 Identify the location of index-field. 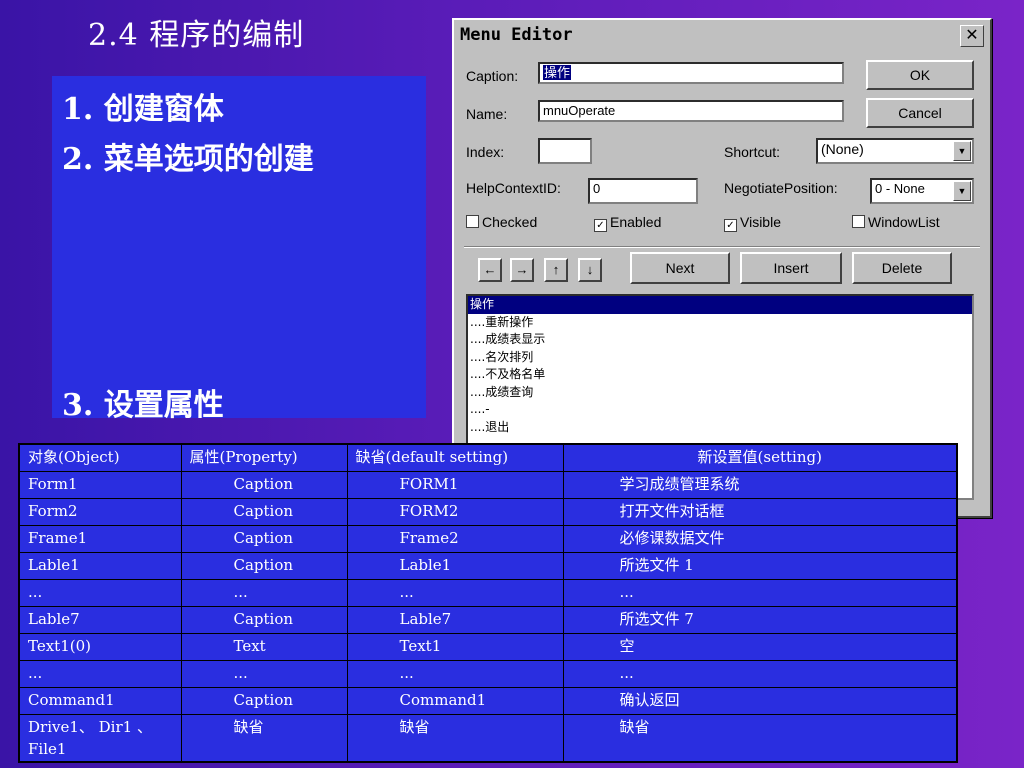
(565, 151).